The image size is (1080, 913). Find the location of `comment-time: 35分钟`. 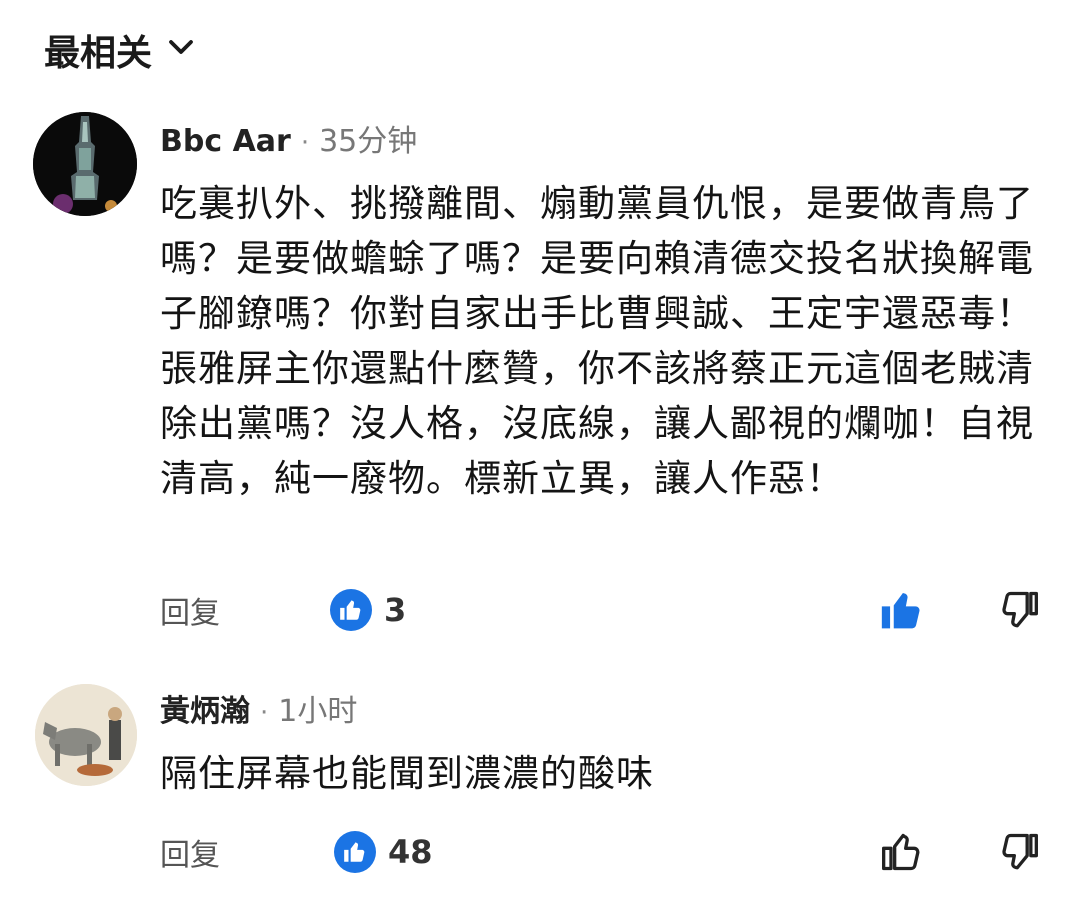

comment-time: 35分钟 is located at coordinates (368, 141).